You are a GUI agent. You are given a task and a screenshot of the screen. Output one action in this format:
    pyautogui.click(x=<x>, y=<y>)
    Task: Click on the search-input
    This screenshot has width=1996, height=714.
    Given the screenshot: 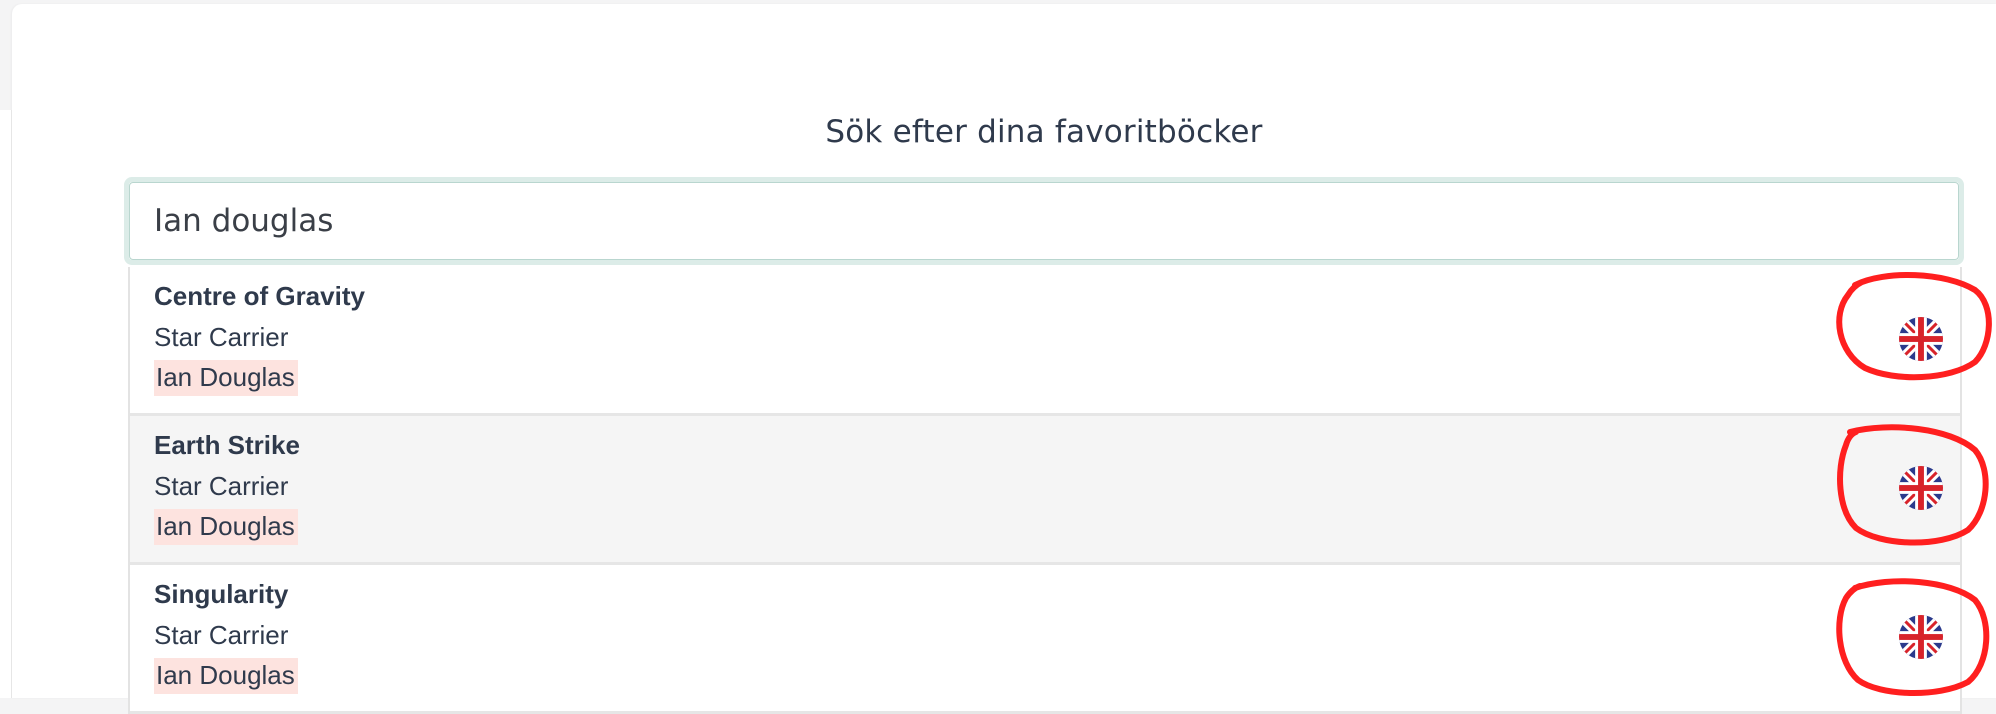 What is the action you would take?
    pyautogui.click(x=1044, y=221)
    